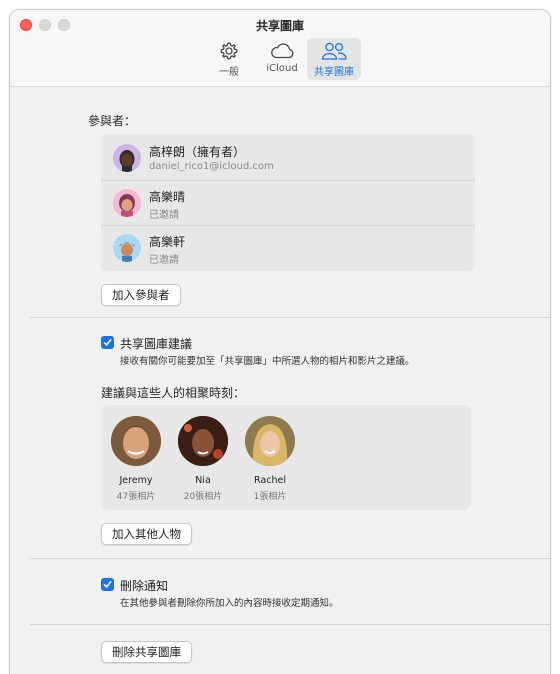  I want to click on deletion-notify-label: 刪除通知, so click(144, 586).